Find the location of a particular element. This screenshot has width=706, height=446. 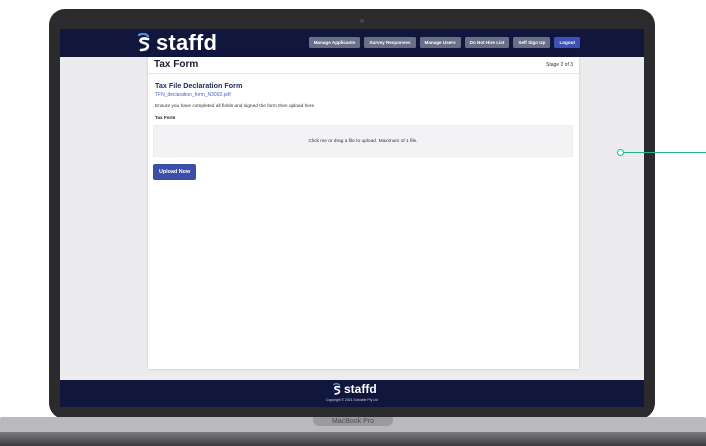

brand-name: staffd is located at coordinates (187, 42).